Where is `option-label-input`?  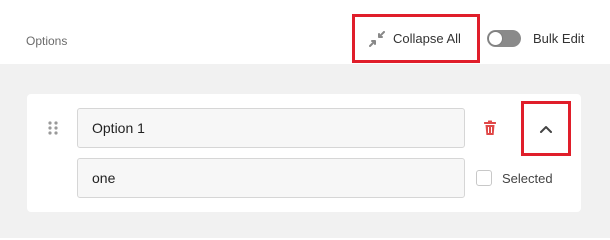 option-label-input is located at coordinates (271, 128).